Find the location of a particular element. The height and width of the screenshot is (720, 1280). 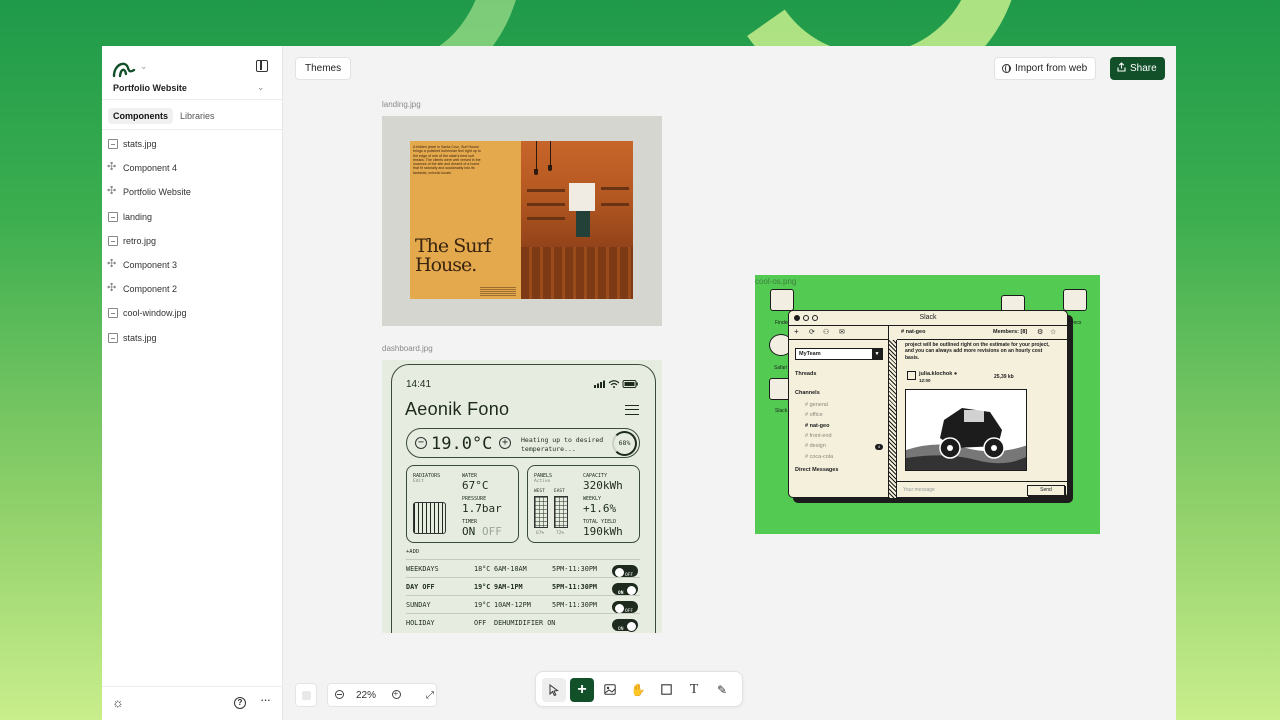

tab-components: Components is located at coordinates (140, 116).